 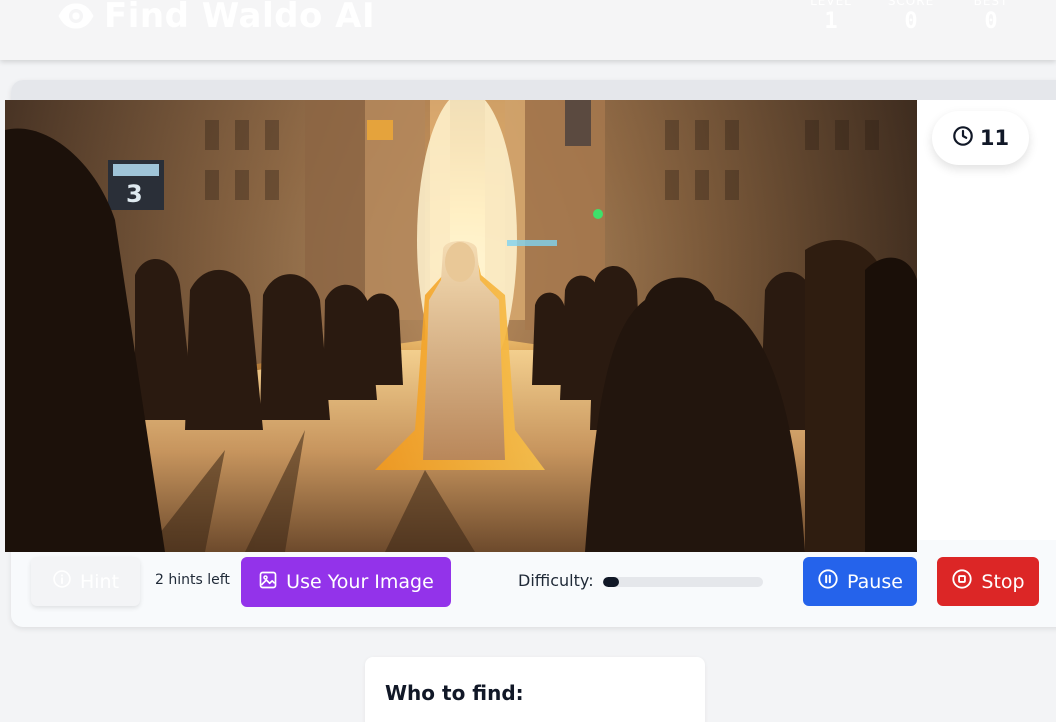 I want to click on info-icon, so click(x=62, y=581).